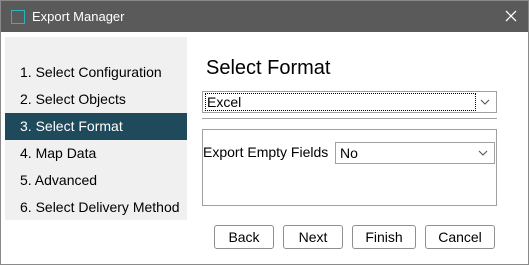 This screenshot has height=265, width=529. Describe the element at coordinates (415, 153) in the screenshot. I see `export-empty-fields-dropdown: No` at that location.